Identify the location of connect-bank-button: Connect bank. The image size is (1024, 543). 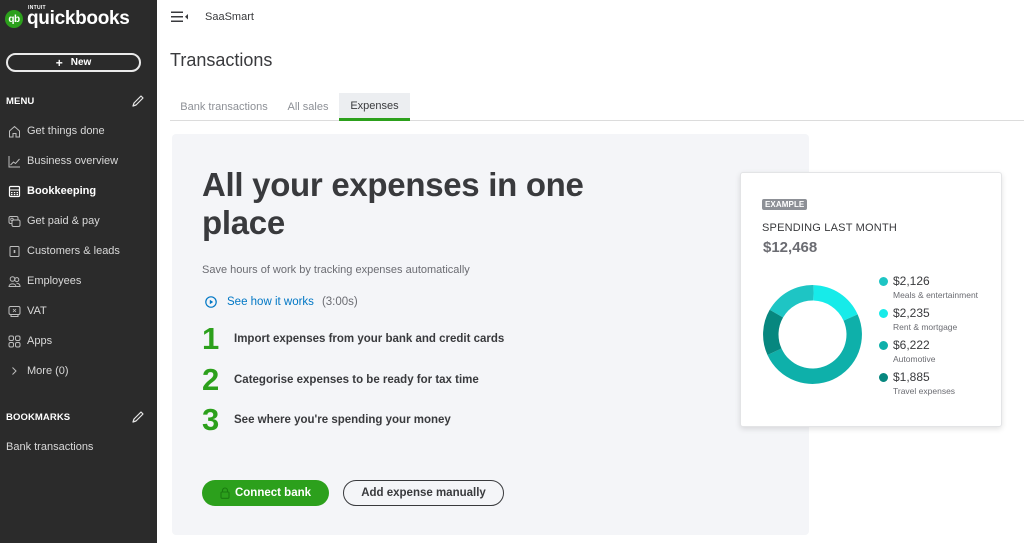
(265, 493).